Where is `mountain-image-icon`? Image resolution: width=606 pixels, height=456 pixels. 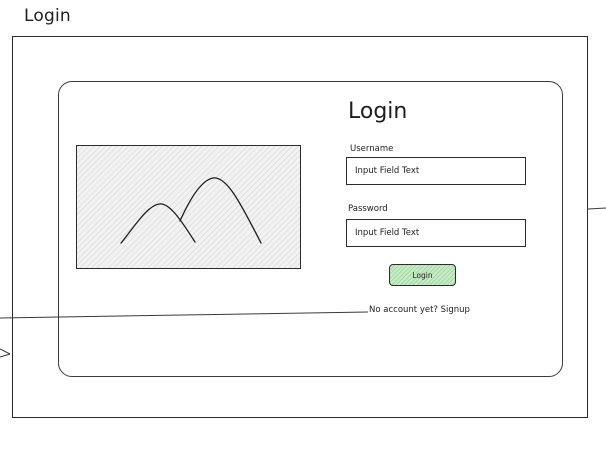 mountain-image-icon is located at coordinates (191, 210).